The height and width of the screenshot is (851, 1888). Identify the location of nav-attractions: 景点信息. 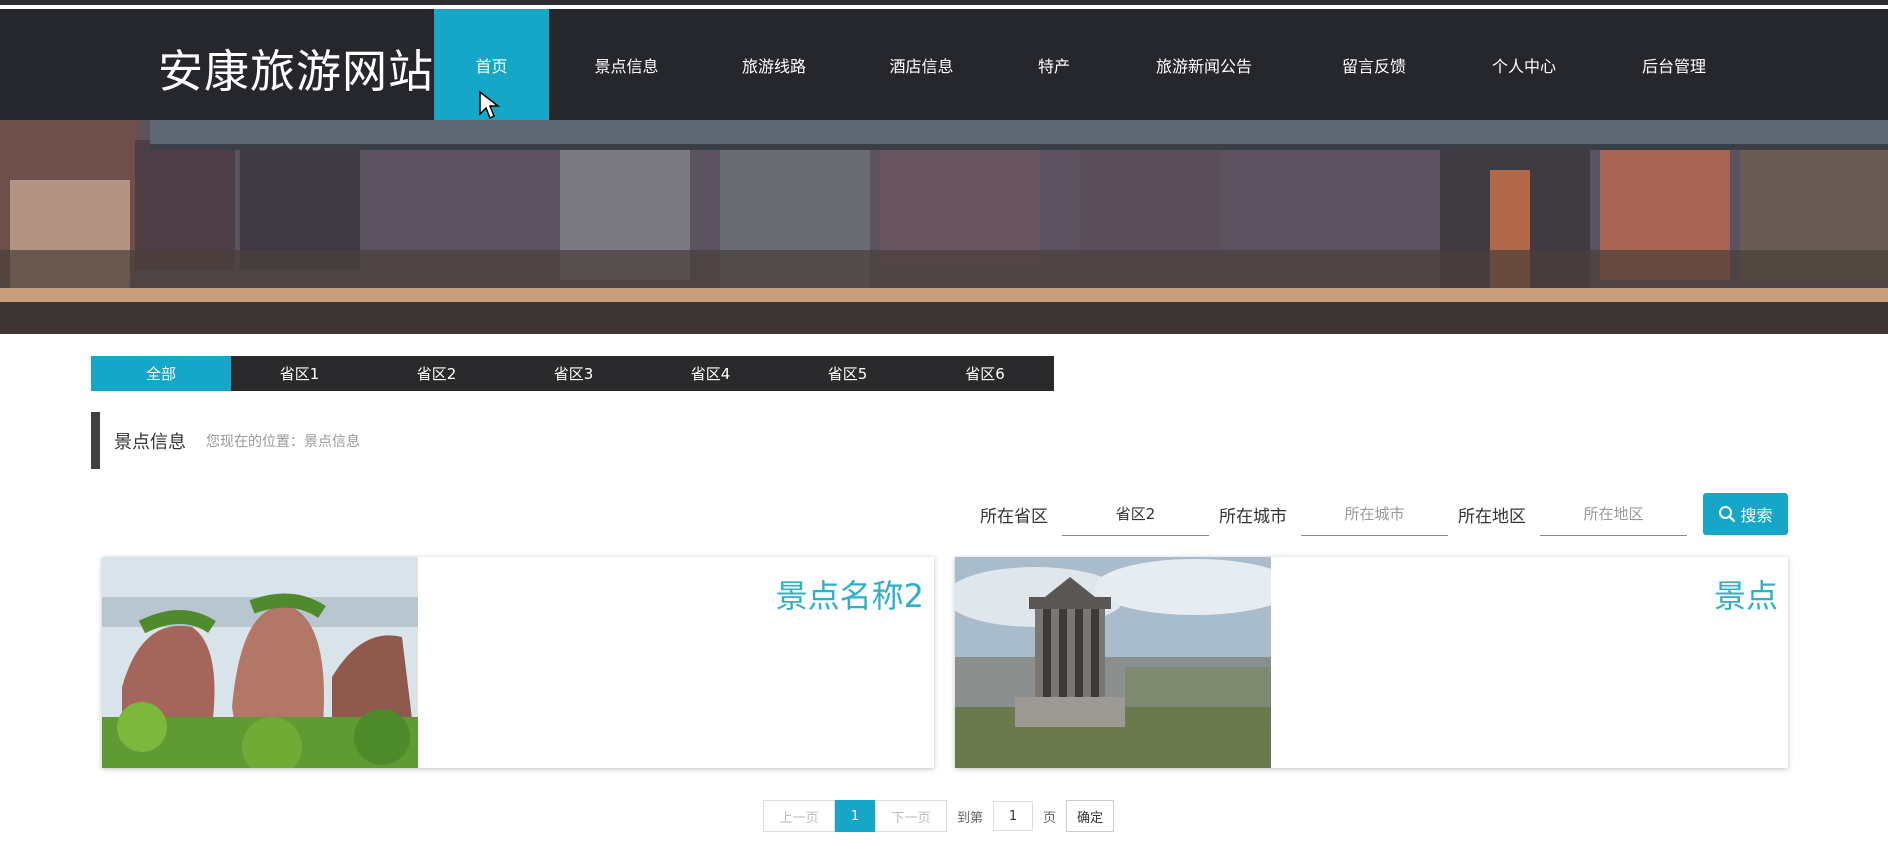
(626, 64).